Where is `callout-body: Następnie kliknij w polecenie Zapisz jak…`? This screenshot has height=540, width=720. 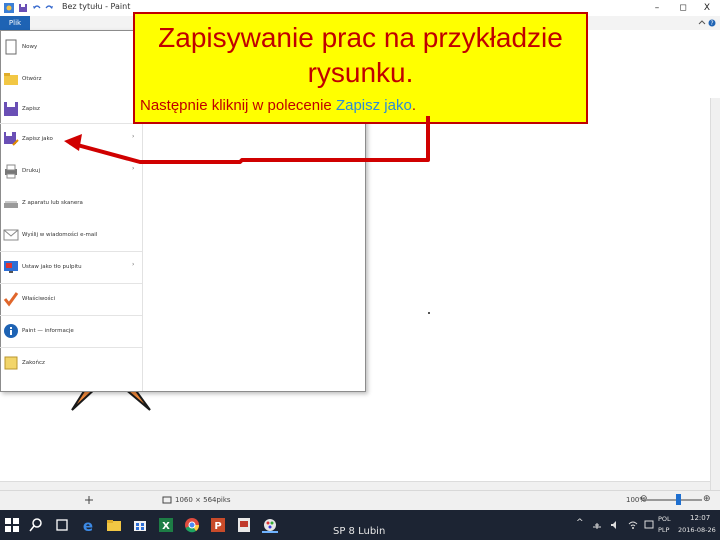
callout-body: Następnie kliknij w polecenie Zapisz jak… is located at coordinates (278, 105).